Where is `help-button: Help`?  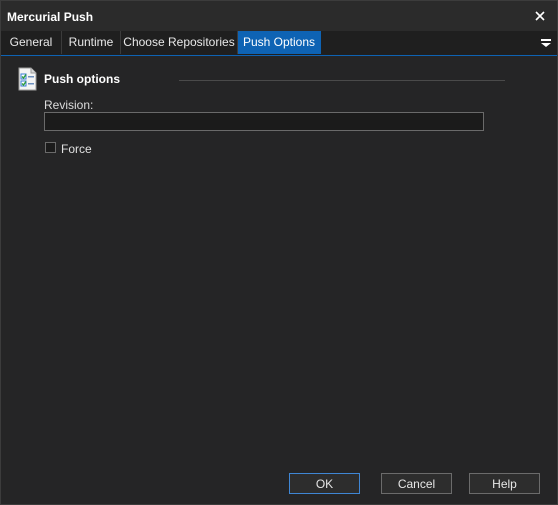
help-button: Help is located at coordinates (504, 483).